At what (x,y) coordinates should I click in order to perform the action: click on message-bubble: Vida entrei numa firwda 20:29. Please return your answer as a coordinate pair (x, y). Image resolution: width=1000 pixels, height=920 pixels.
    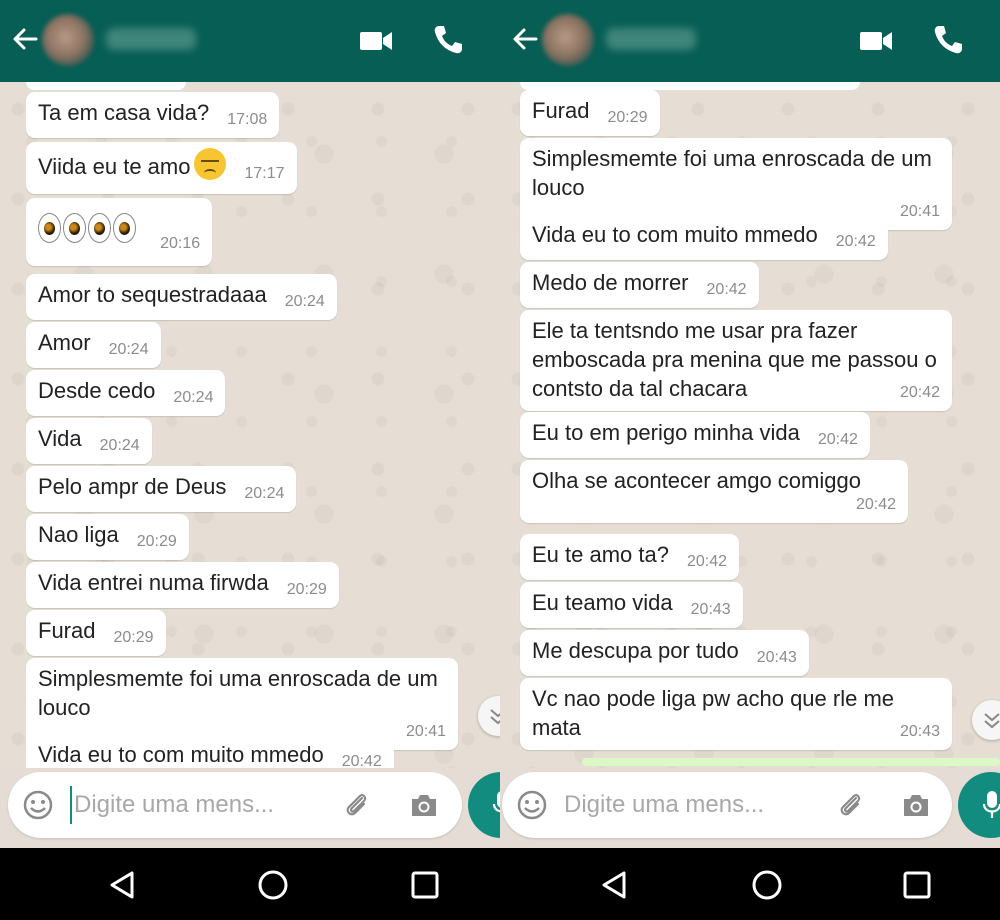
    Looking at the image, I should click on (182, 585).